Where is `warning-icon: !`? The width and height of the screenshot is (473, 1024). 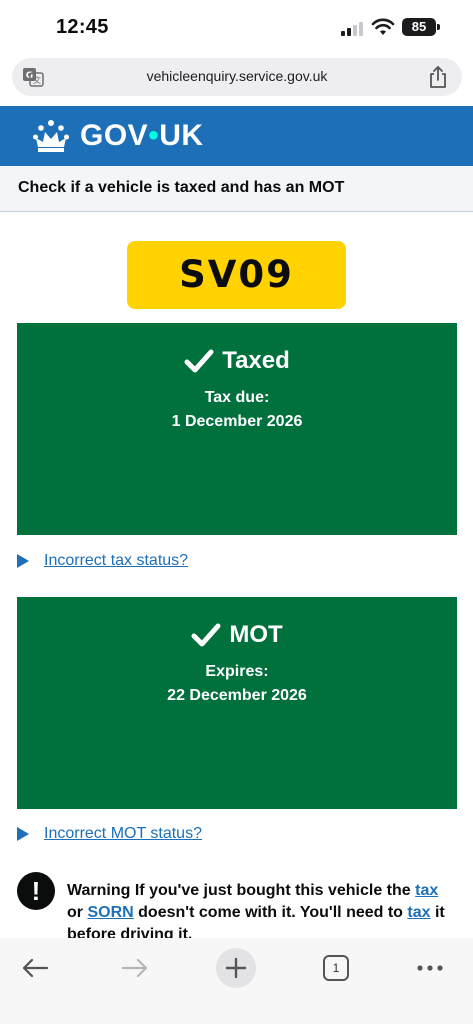 warning-icon: ! is located at coordinates (36, 891).